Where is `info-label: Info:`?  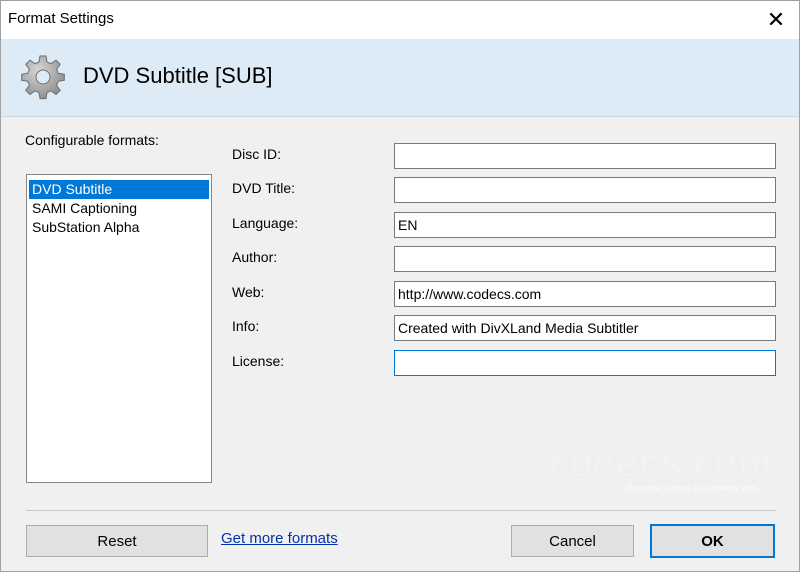
info-label: Info: is located at coordinates (246, 326).